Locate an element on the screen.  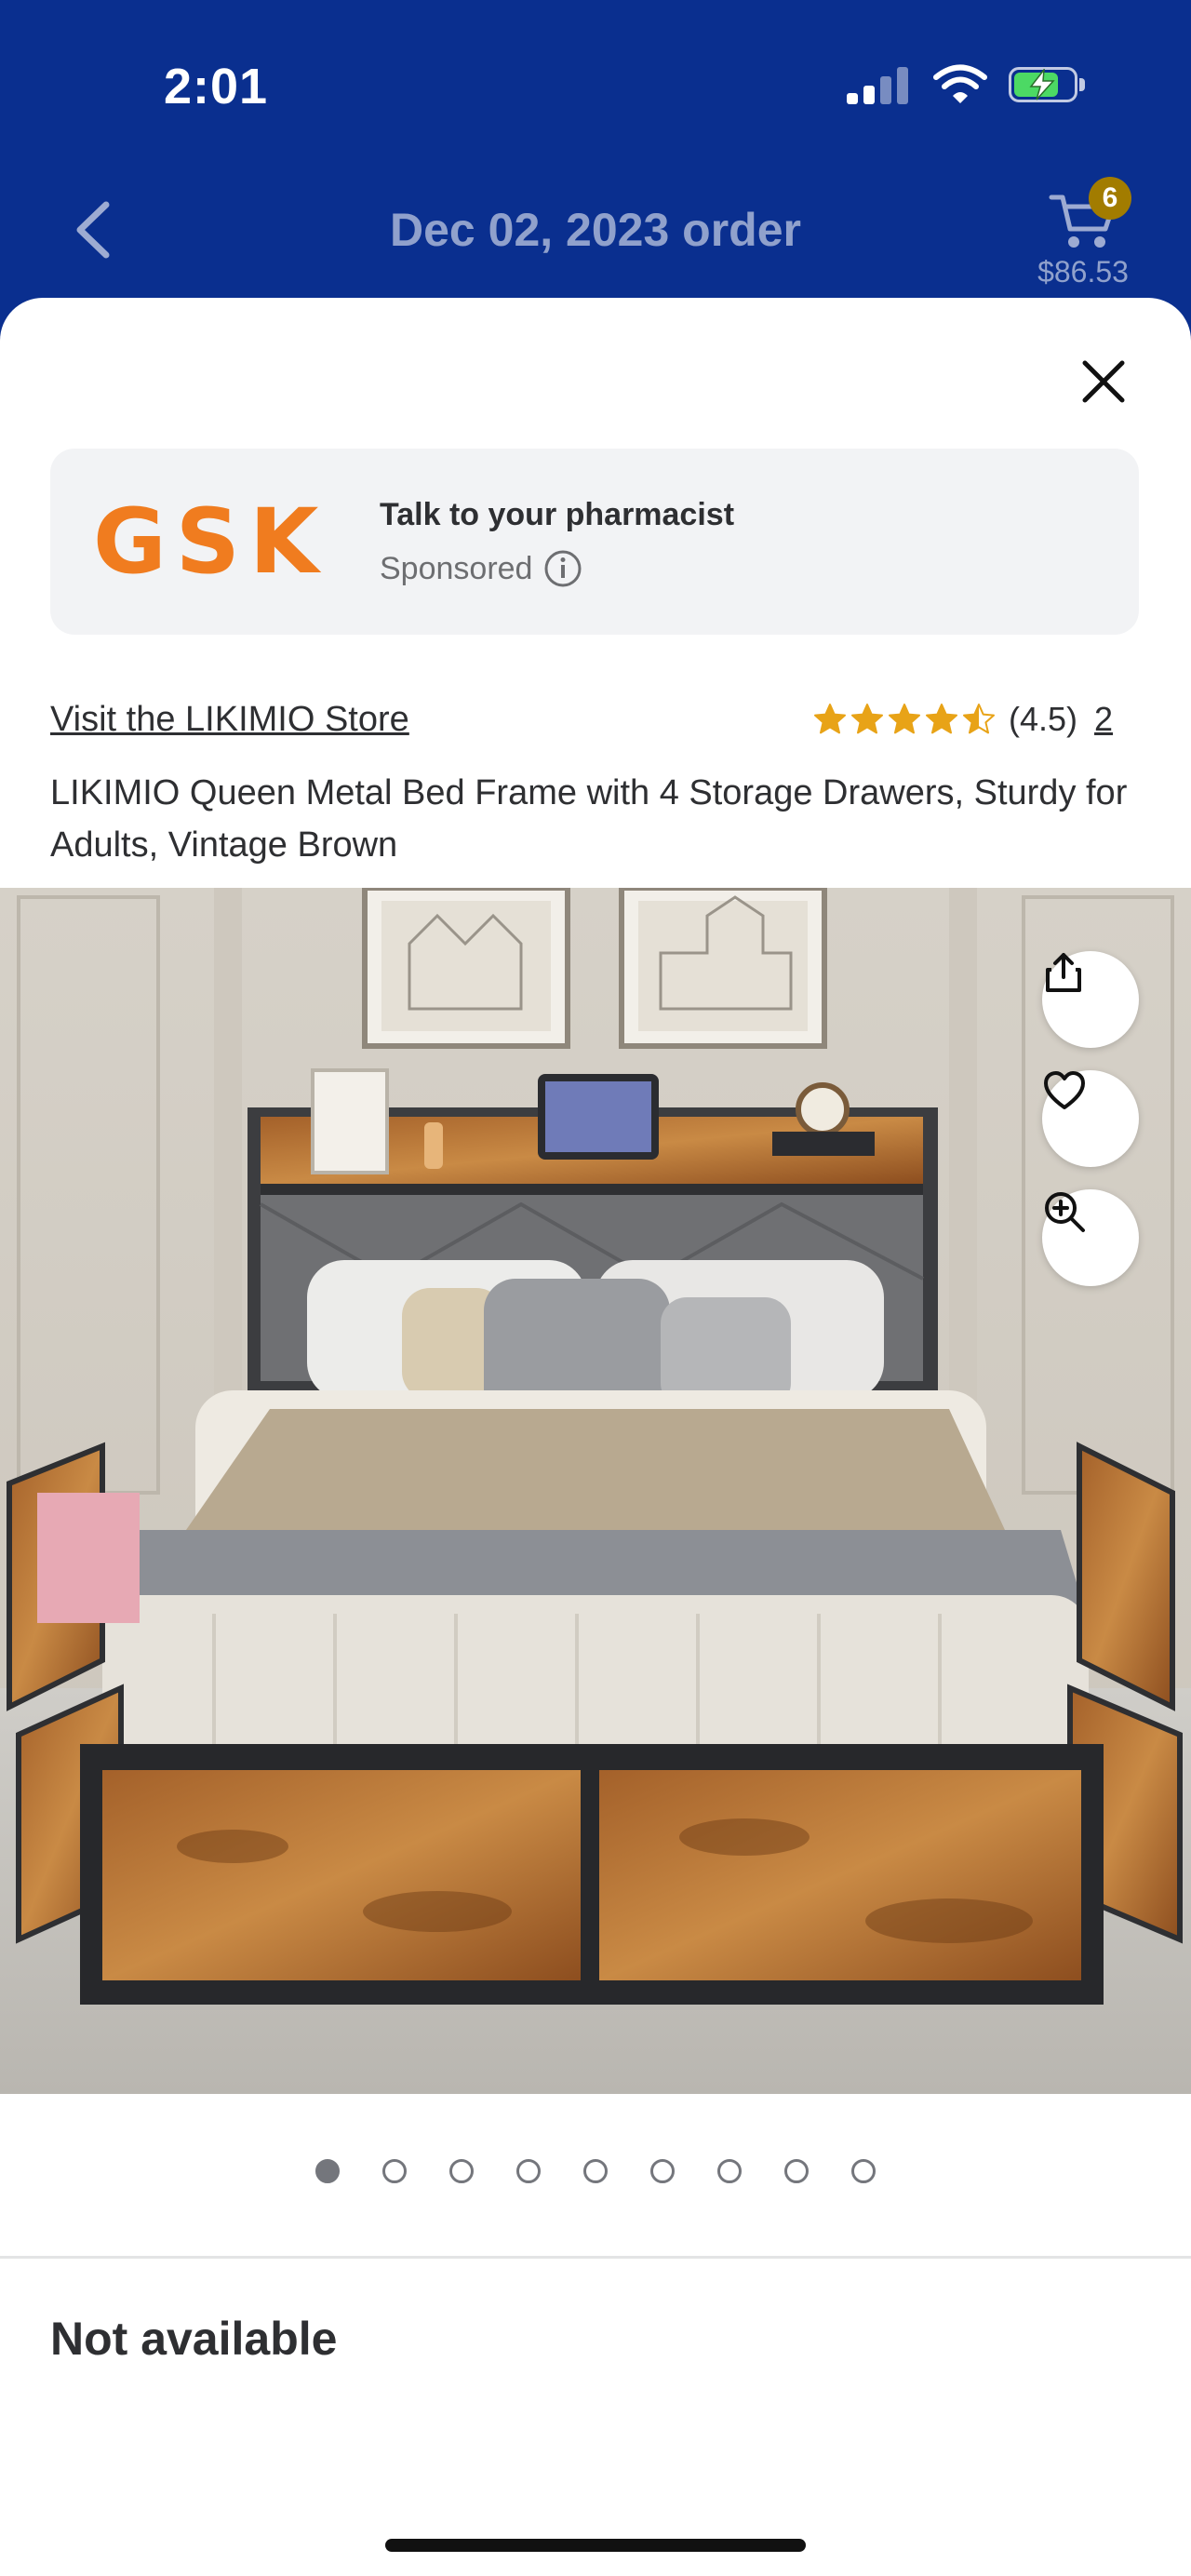
status-time: 2:01 is located at coordinates (216, 86).